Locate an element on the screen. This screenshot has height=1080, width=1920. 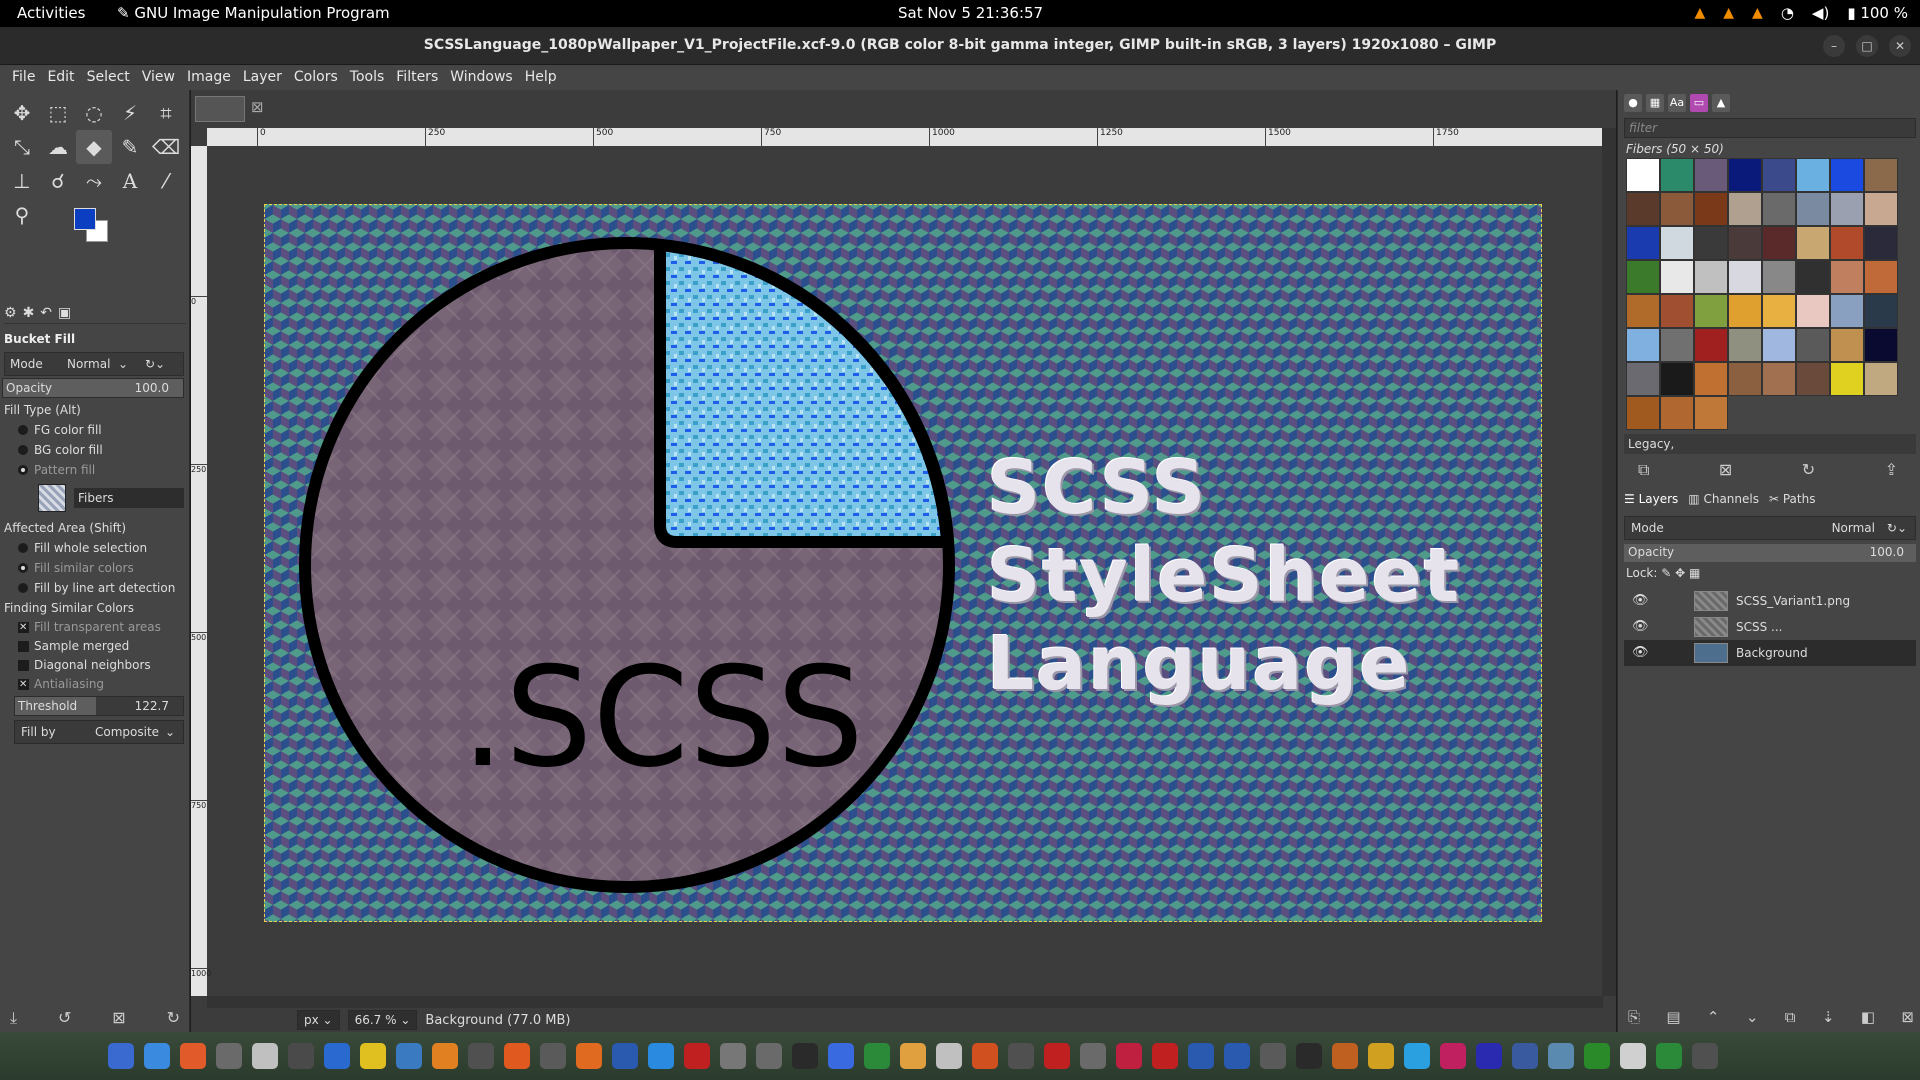
eraser-icon: ⌫ is located at coordinates (166, 147).